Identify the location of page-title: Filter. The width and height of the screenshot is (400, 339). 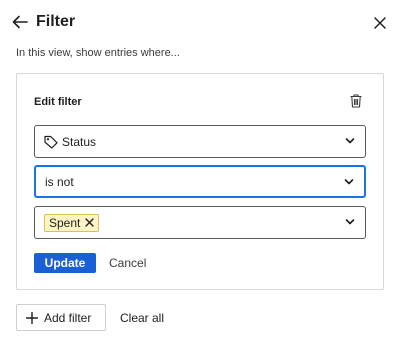
(56, 21).